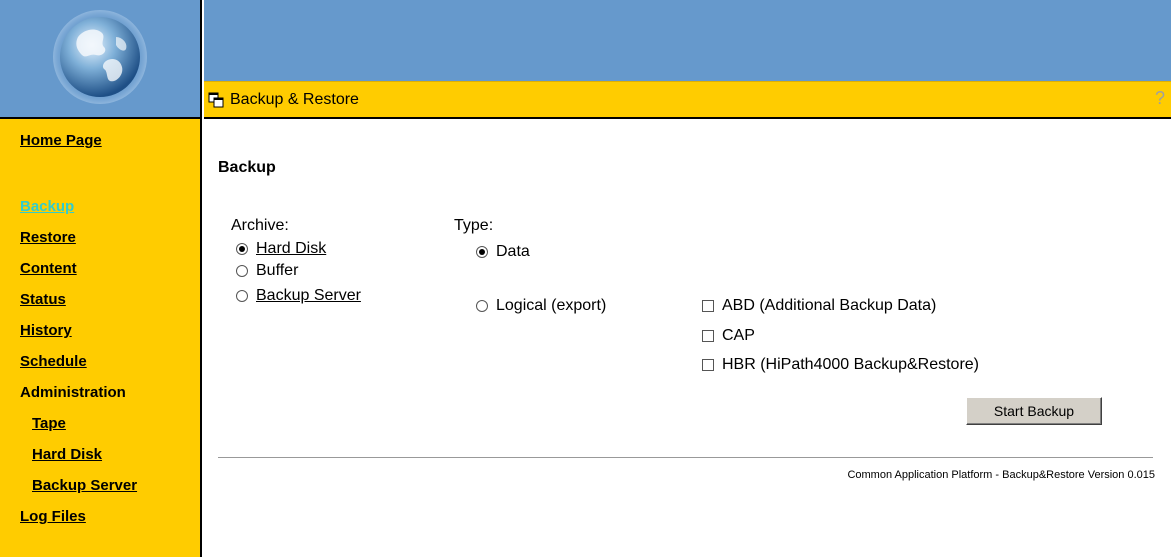 The image size is (1171, 557). I want to click on logo-panel, so click(101, 58).